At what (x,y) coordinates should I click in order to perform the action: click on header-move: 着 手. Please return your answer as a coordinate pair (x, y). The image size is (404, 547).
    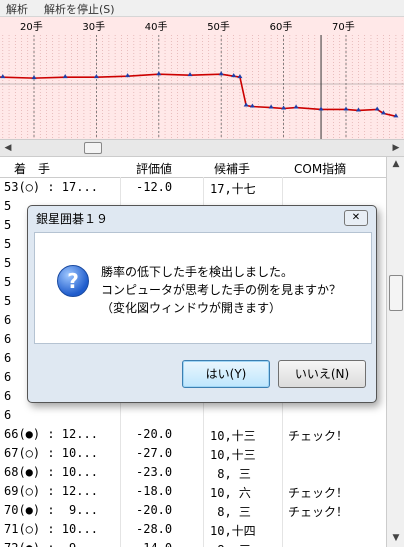
    Looking at the image, I should click on (32, 168).